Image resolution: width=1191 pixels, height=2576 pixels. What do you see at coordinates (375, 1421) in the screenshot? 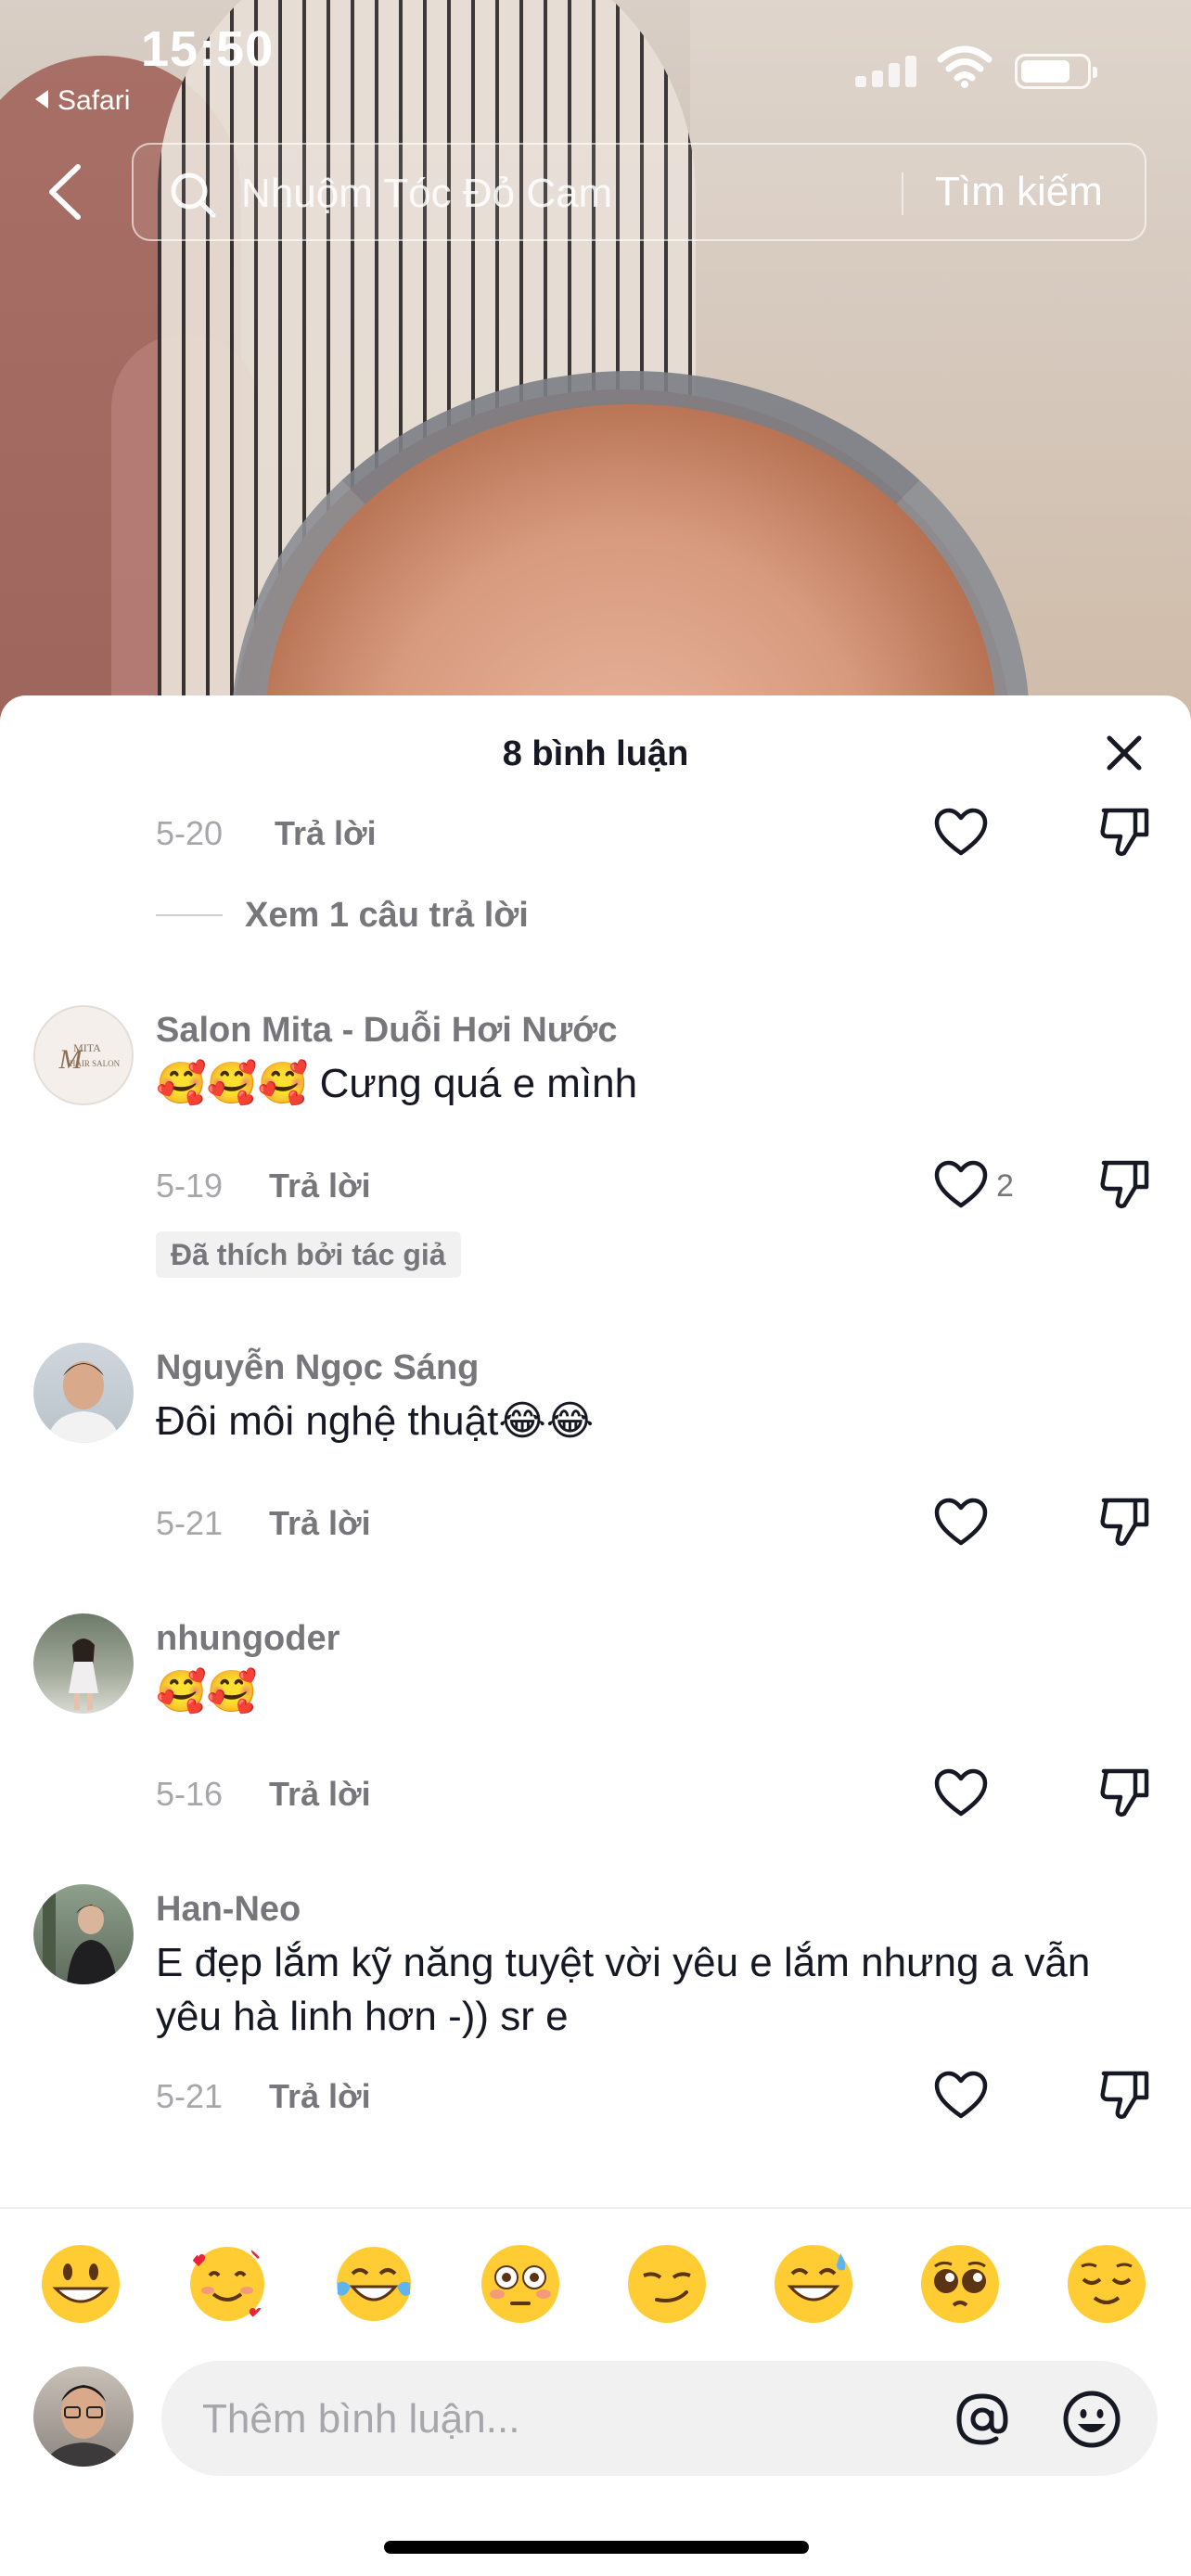
I see `comment-text: Đôi môi nghệ thuật😂😂` at bounding box center [375, 1421].